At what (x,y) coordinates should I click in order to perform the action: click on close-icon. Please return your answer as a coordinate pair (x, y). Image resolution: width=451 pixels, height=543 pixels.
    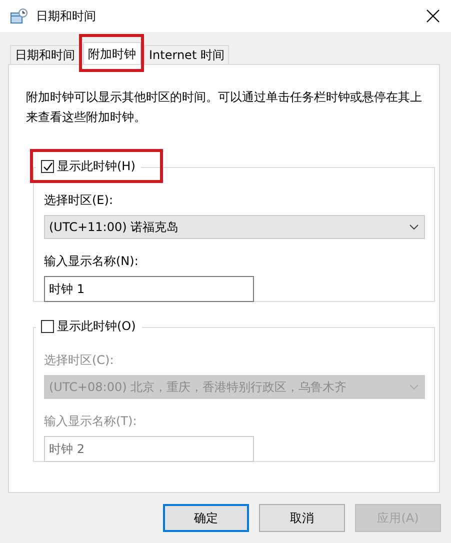
    Looking at the image, I should click on (433, 16).